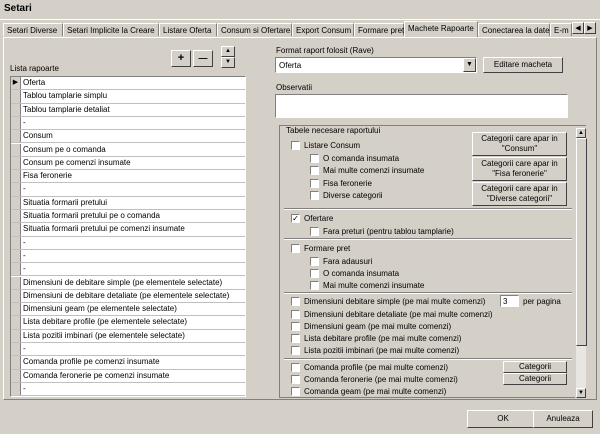 The height and width of the screenshot is (434, 600). I want to click on tab-formare-pret: Formare pret, so click(379, 29).